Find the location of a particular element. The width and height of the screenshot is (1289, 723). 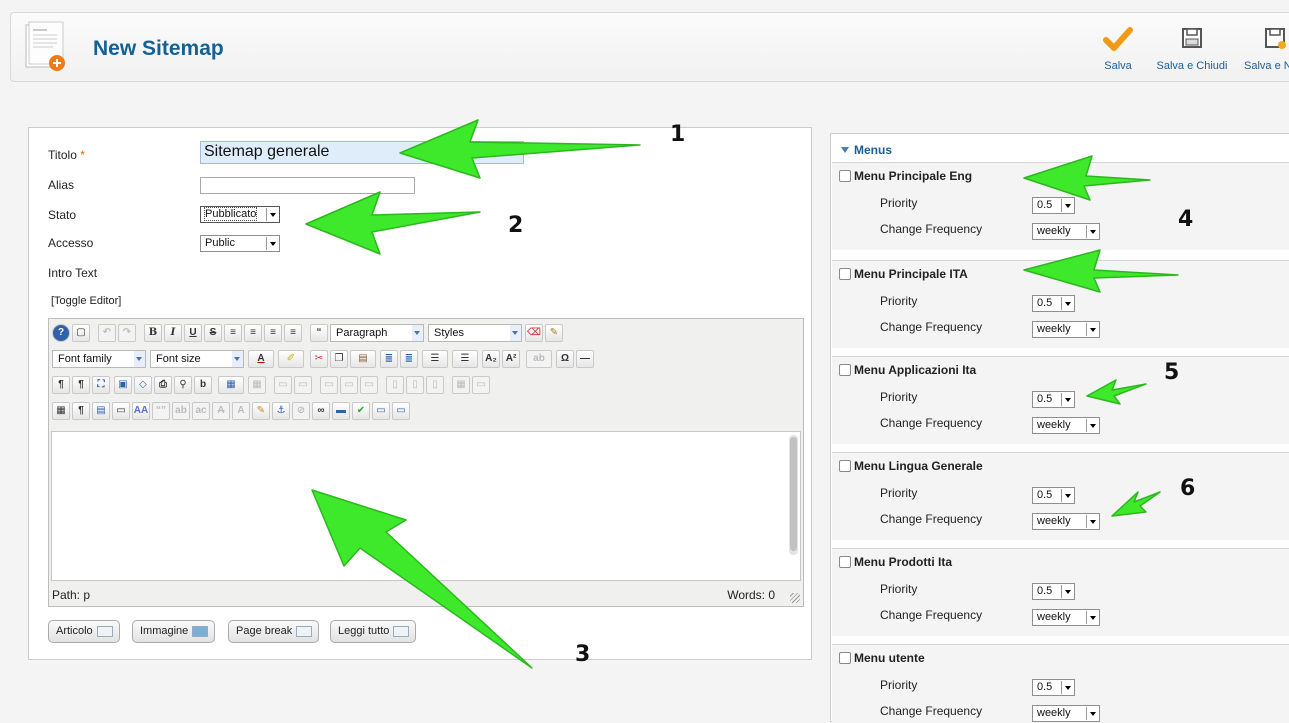

paste-word-icon: ≣ is located at coordinates (409, 359).